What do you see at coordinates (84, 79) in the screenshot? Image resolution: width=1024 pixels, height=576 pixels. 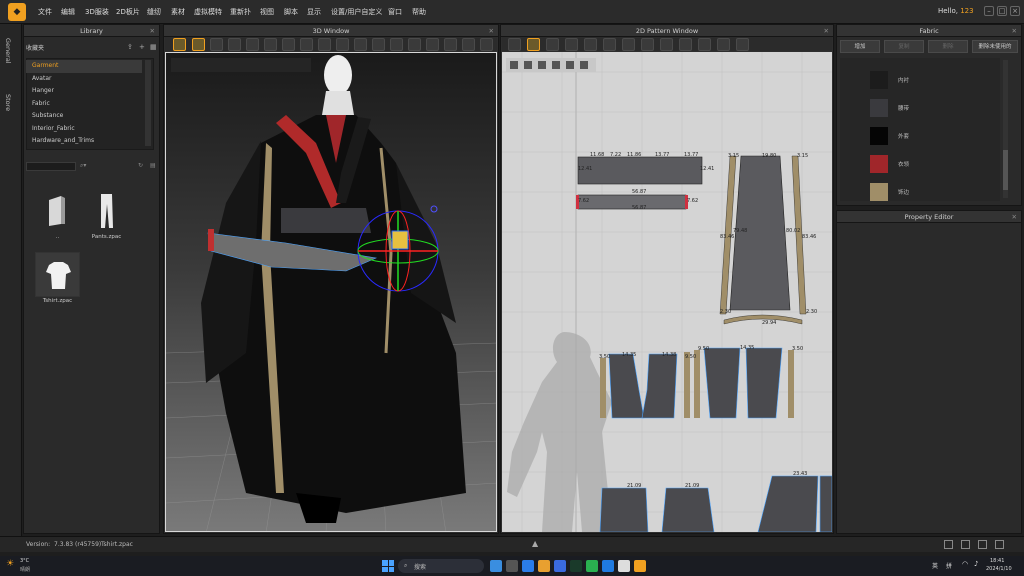 I see `library-item-avatar: Avatar` at bounding box center [84, 79].